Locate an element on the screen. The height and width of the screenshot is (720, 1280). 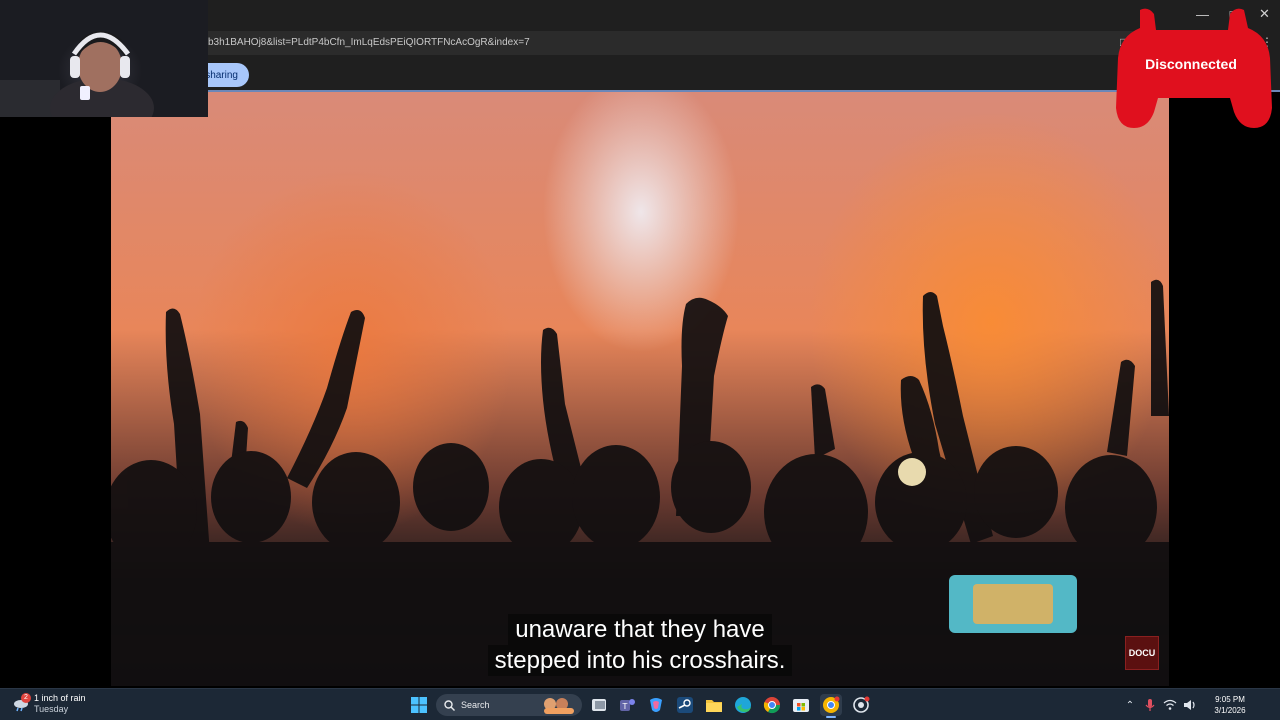
weather-subtitle: Tuesday is located at coordinates (51, 709).